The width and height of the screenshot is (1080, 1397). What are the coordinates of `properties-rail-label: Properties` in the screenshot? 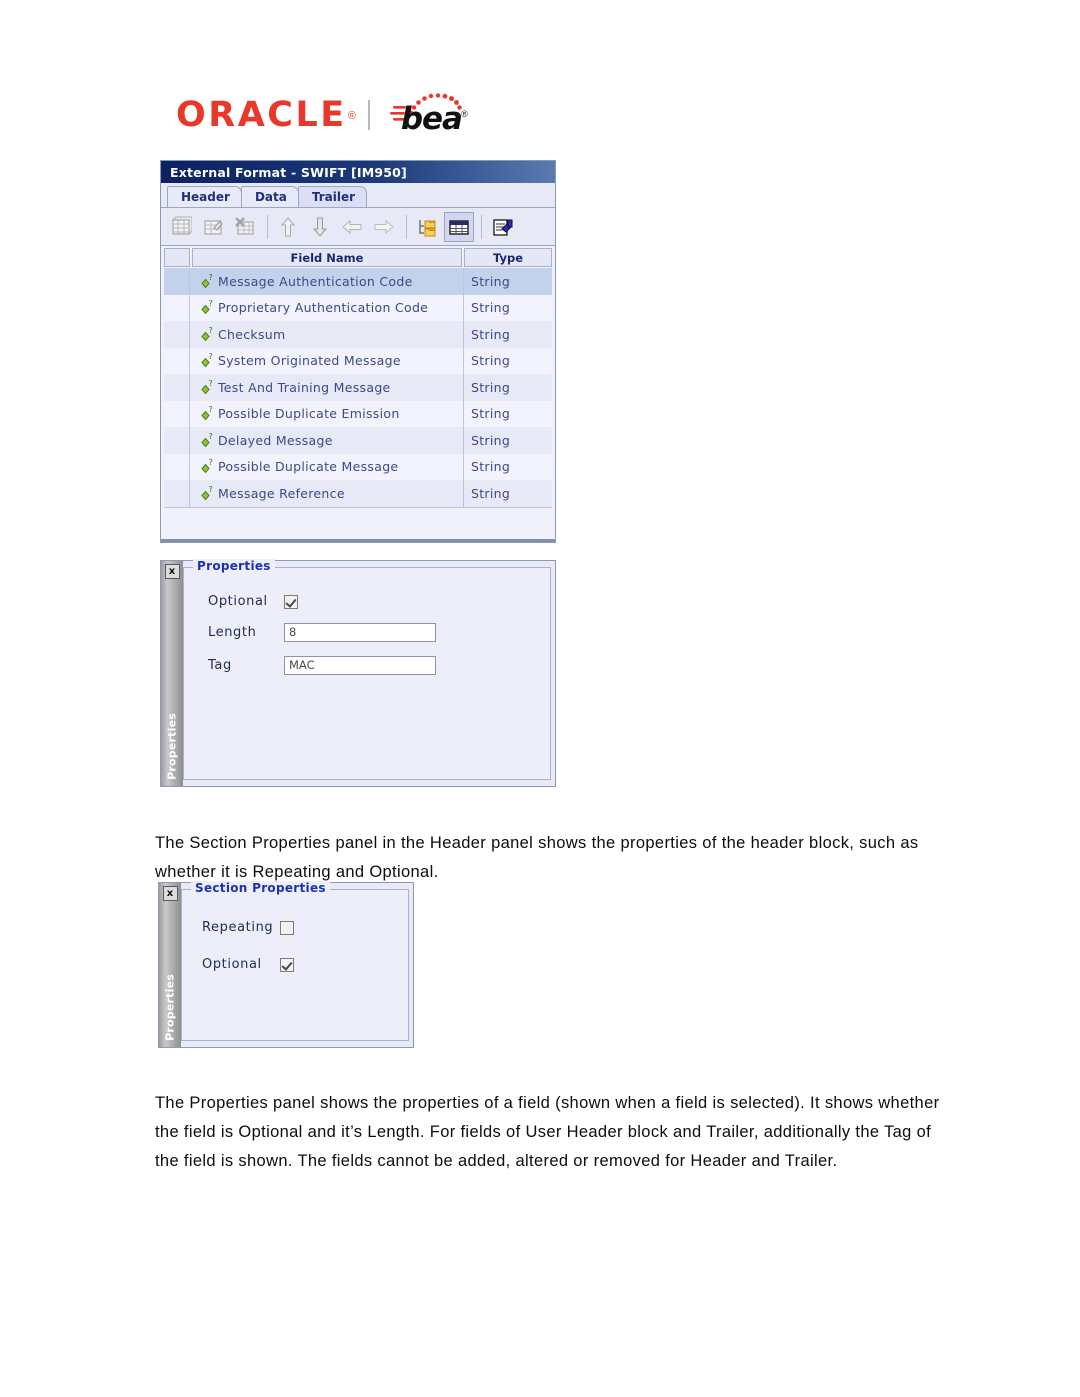 It's located at (172, 746).